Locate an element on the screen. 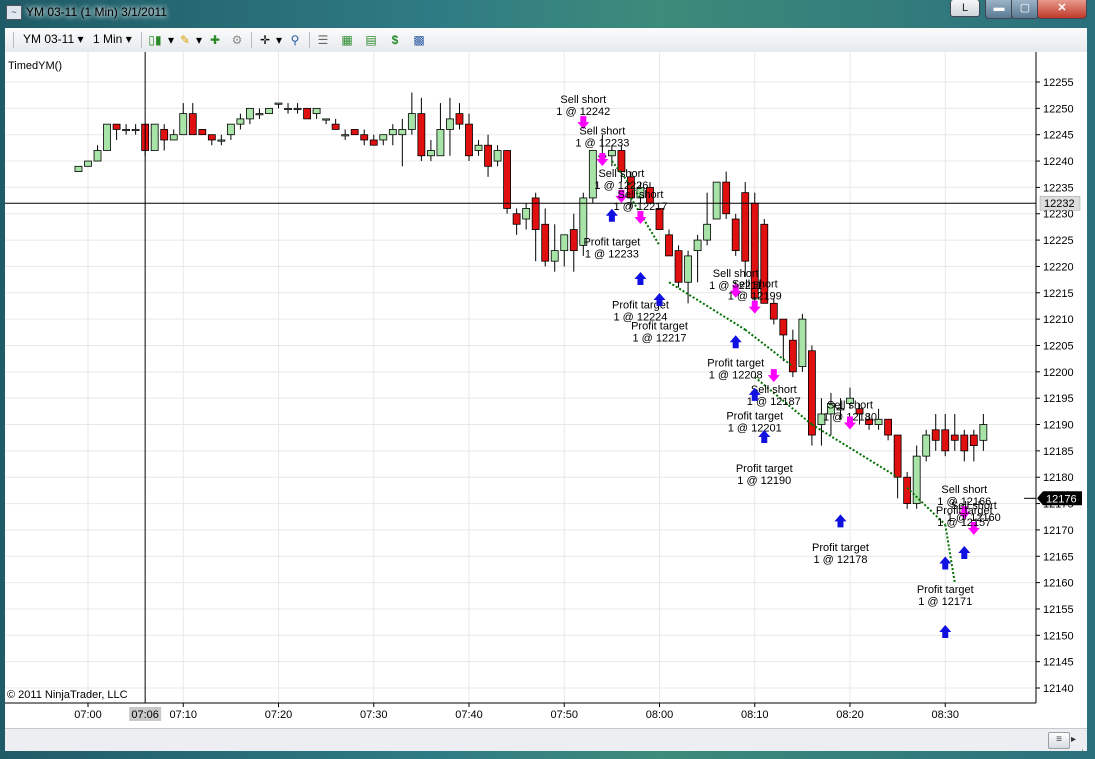 This screenshot has height=759, width=1095. y-tick-label: 12150 is located at coordinates (1058, 636).